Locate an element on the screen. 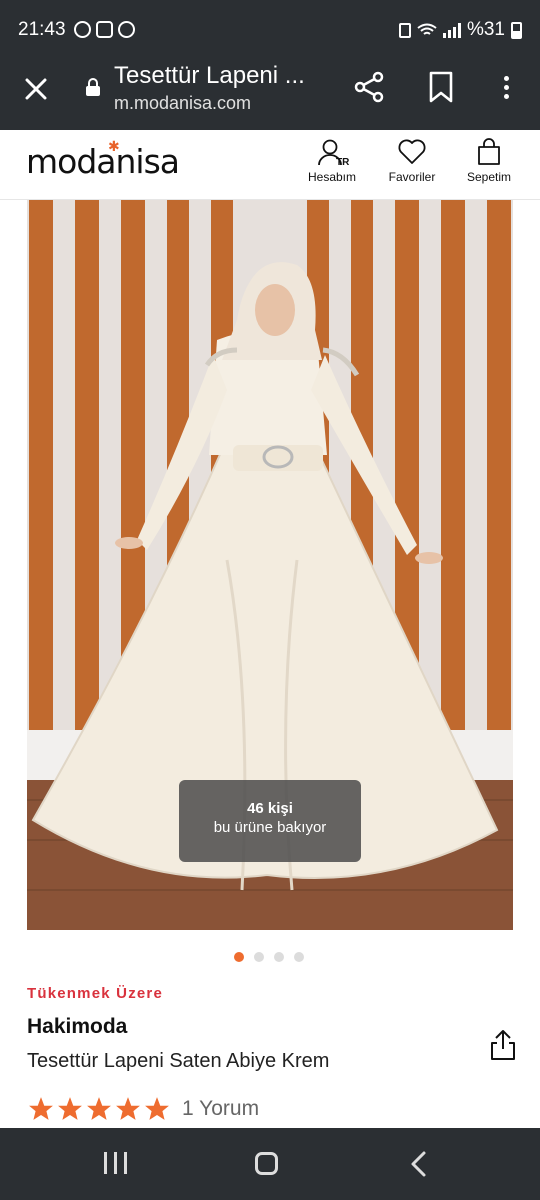 The image size is (540, 1200). status-bar: 21:43 %31 is located at coordinates (270, 30).